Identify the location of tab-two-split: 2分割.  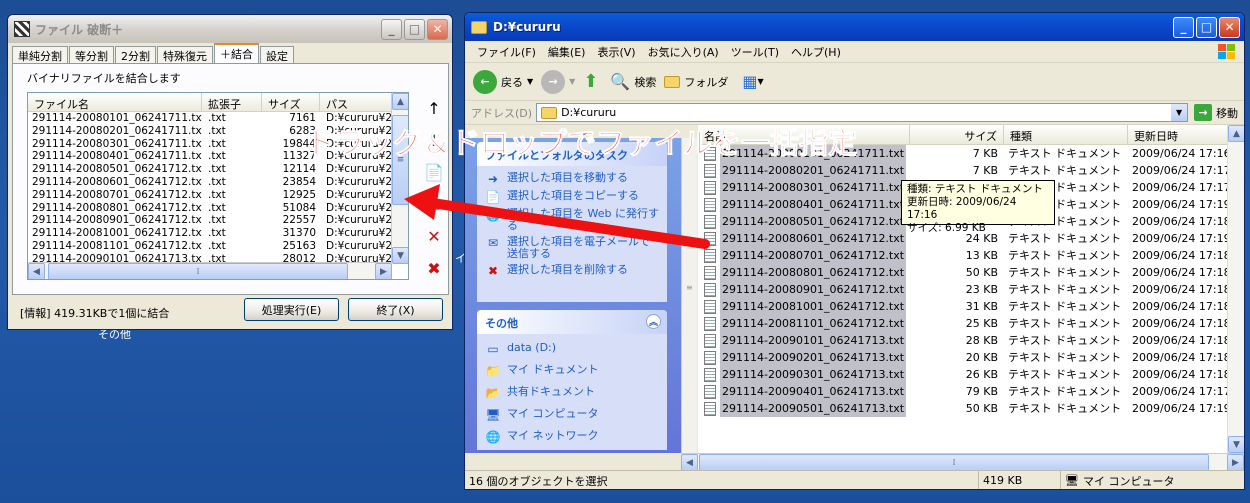
(135, 54).